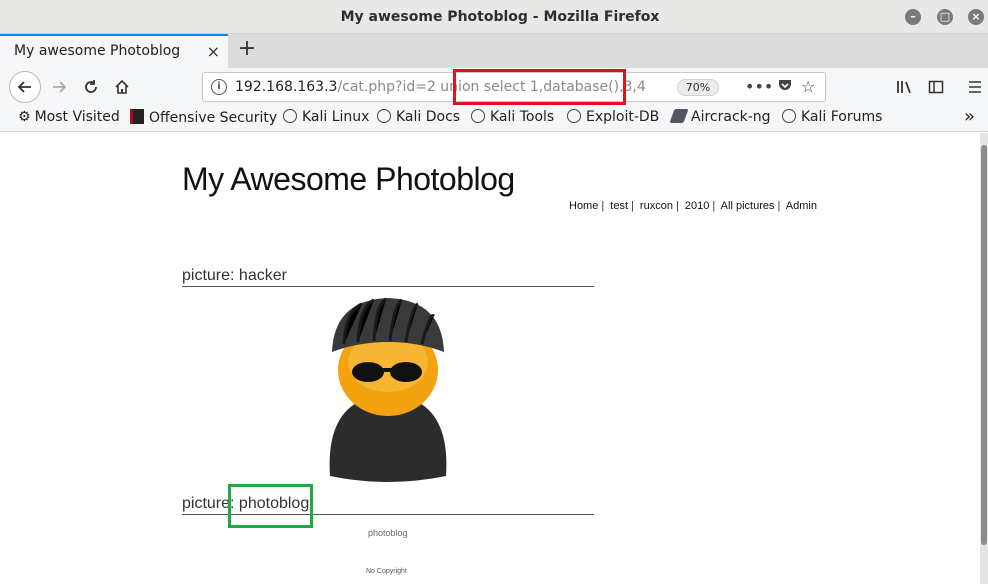 The image size is (988, 584). Describe the element at coordinates (213, 118) in the screenshot. I see `bookmark-label: Offensive Security` at that location.